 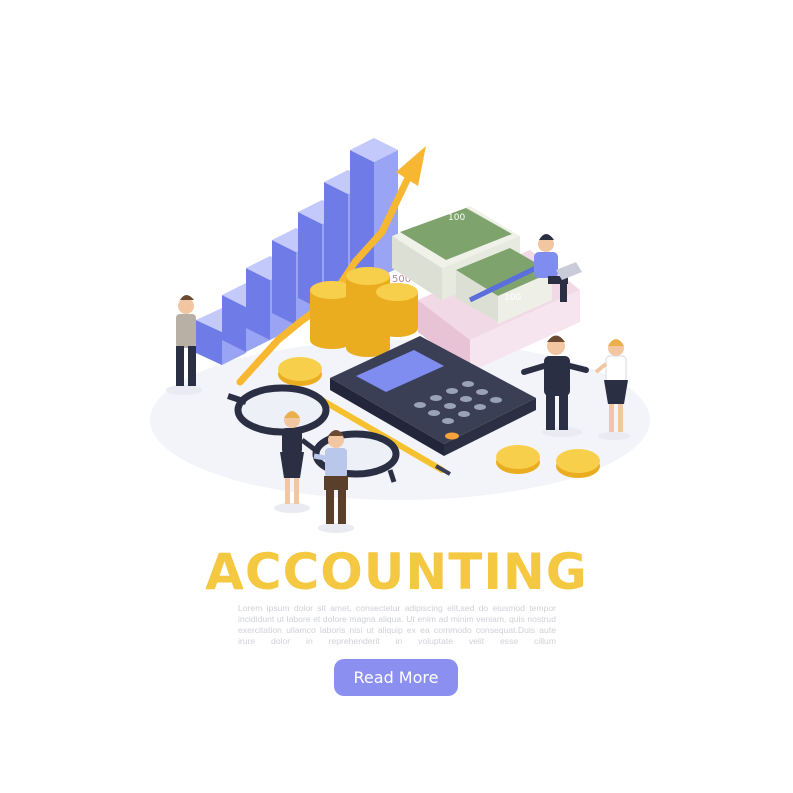 I want to click on banknote-value-100: 100, so click(x=456, y=218).